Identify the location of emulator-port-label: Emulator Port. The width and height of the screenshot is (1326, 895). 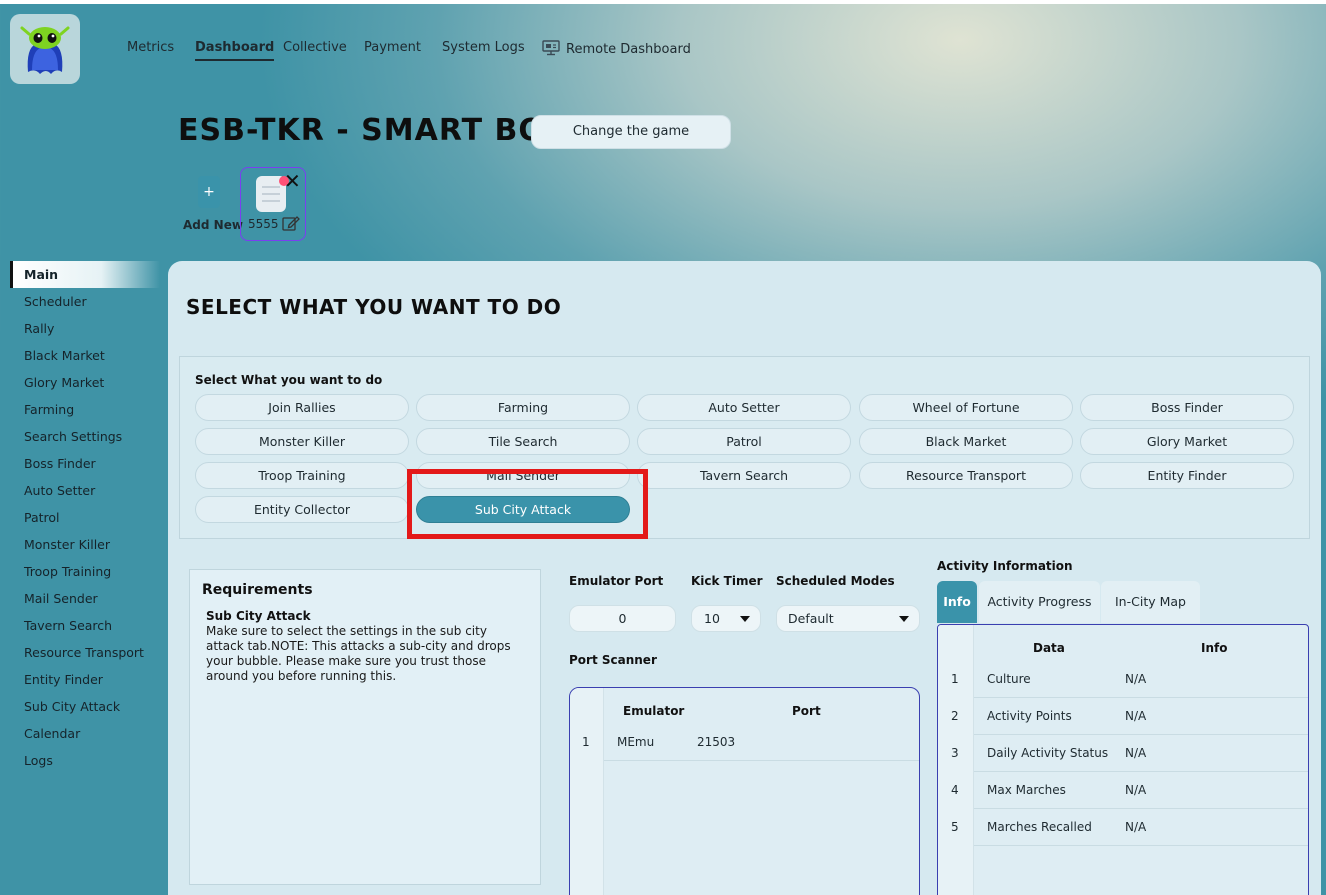
(616, 581).